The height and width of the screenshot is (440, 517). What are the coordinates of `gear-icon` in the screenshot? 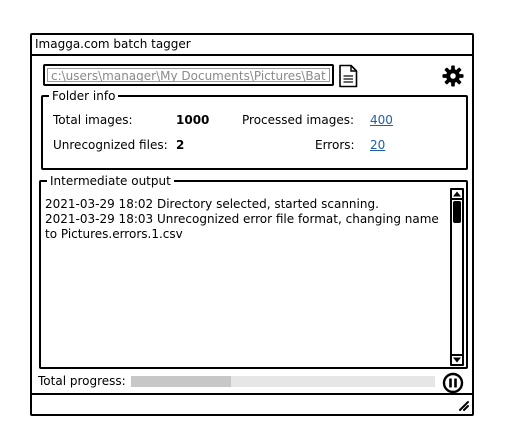 It's located at (453, 76).